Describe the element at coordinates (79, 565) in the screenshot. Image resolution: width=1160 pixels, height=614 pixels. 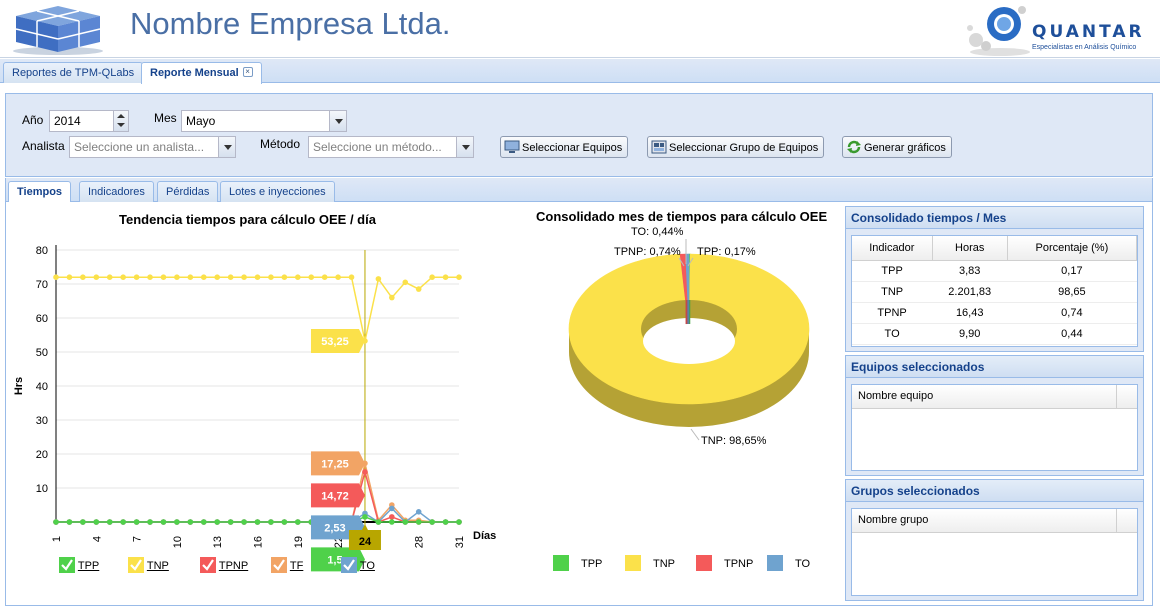
I see `legend-item-tpp: TPP` at that location.